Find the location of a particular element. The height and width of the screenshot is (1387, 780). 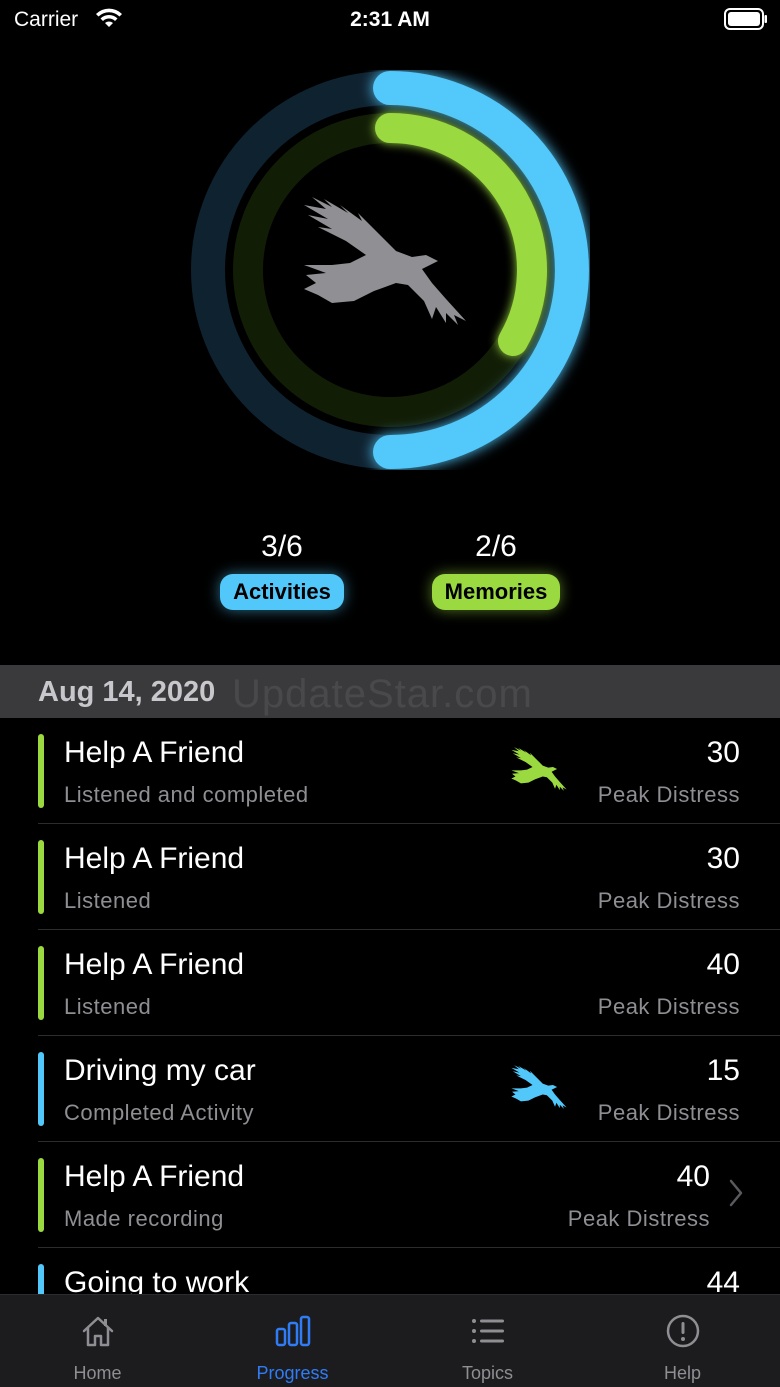

activities-count: 3/6 is located at coordinates (282, 546).